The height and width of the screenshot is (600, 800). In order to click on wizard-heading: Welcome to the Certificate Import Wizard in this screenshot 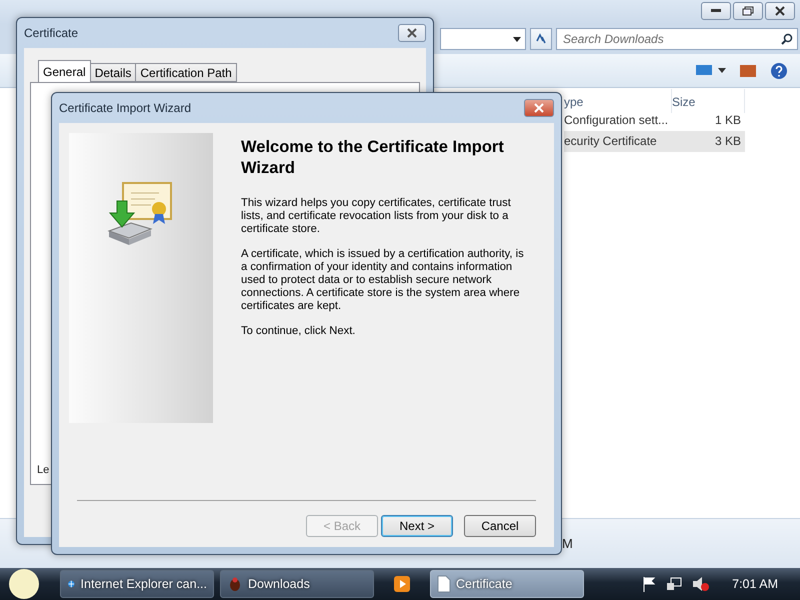, I will do `click(373, 158)`.